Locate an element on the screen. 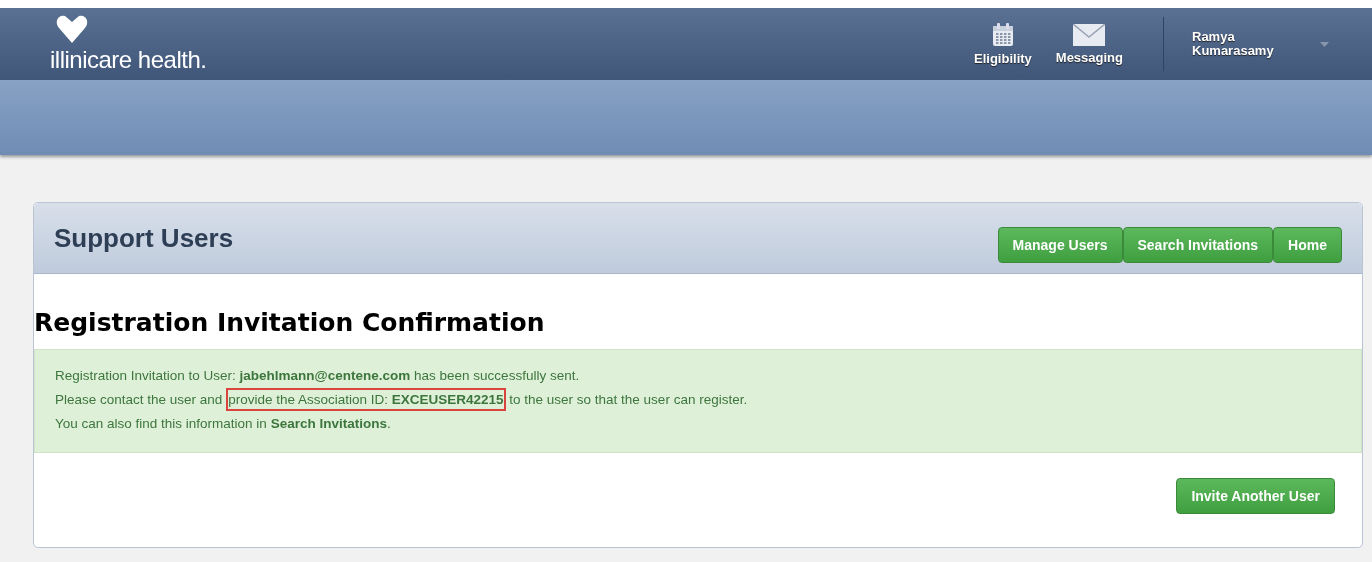  caret-icon is located at coordinates (1324, 44).